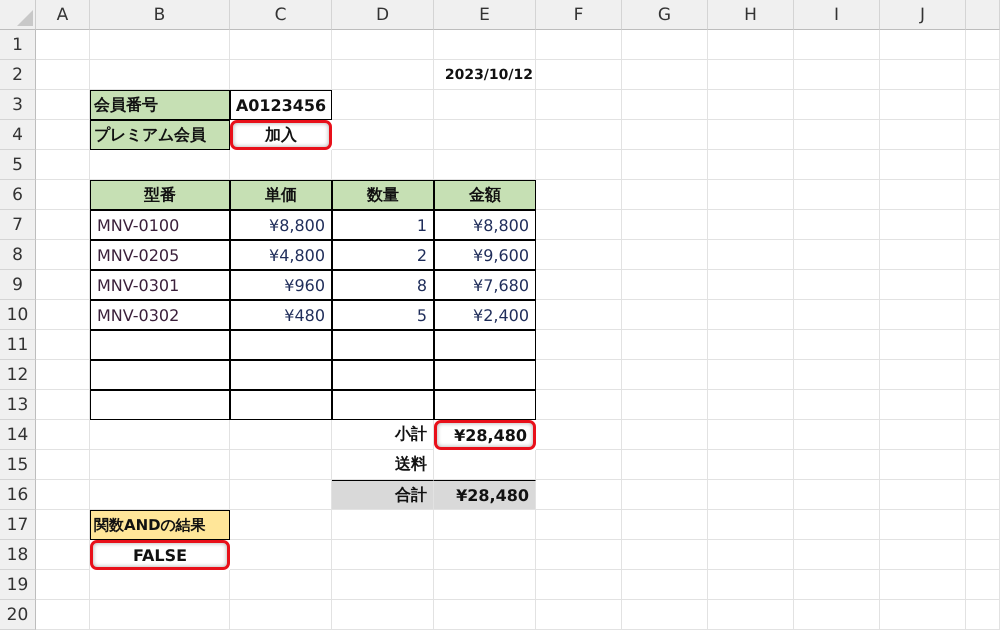 This screenshot has width=1000, height=635. I want to click on column-header: J, so click(923, 15).